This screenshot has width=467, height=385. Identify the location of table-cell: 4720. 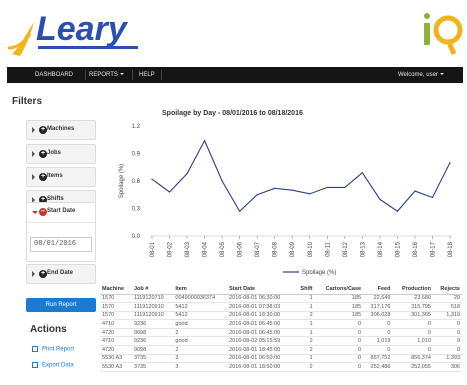
(116, 350).